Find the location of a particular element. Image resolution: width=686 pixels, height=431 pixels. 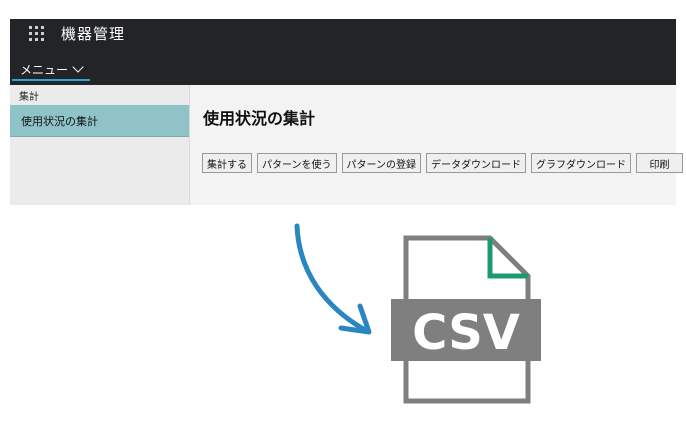

menu-label: メニュー is located at coordinates (44, 69).